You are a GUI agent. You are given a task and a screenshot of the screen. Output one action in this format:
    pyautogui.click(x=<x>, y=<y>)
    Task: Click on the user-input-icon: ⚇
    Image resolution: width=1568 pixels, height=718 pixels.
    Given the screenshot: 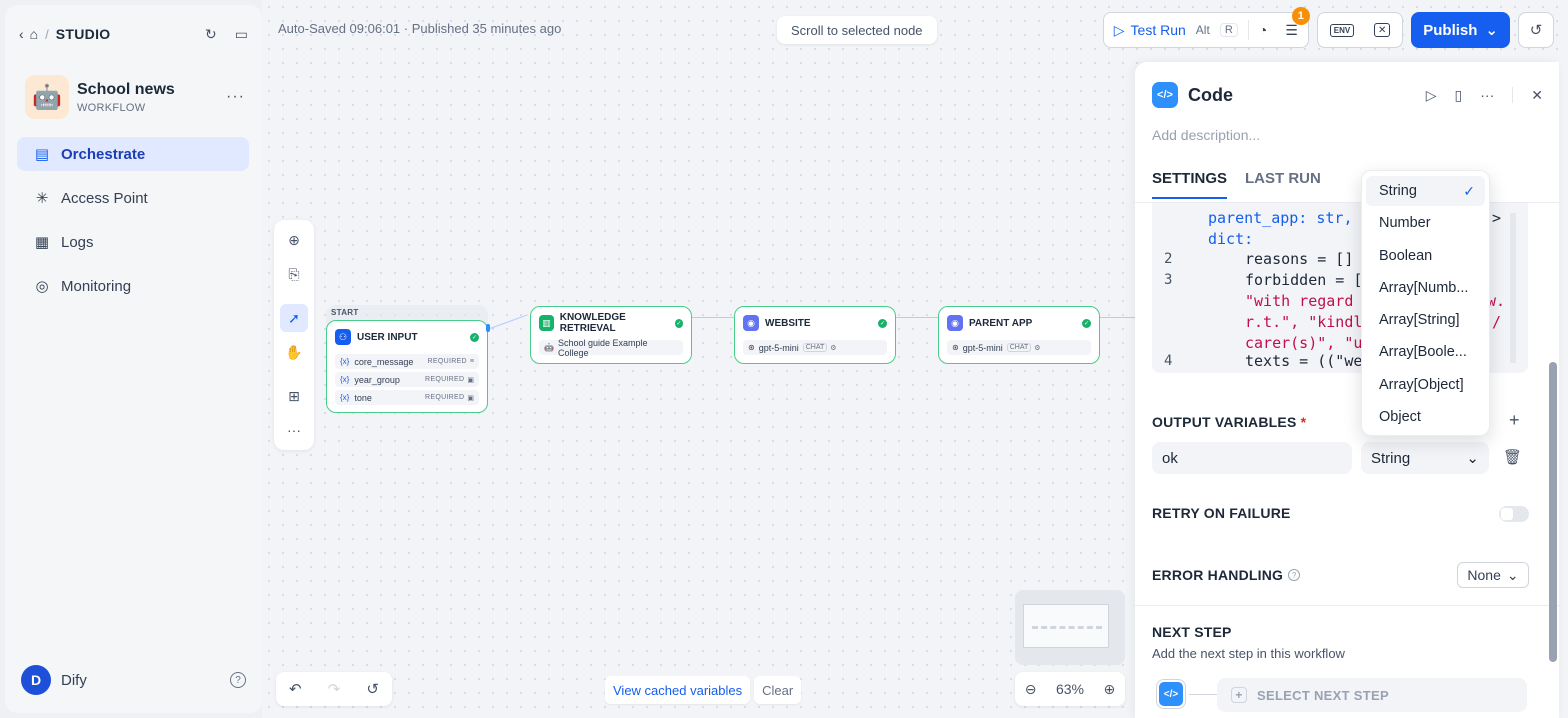 What is the action you would take?
    pyautogui.click(x=343, y=337)
    